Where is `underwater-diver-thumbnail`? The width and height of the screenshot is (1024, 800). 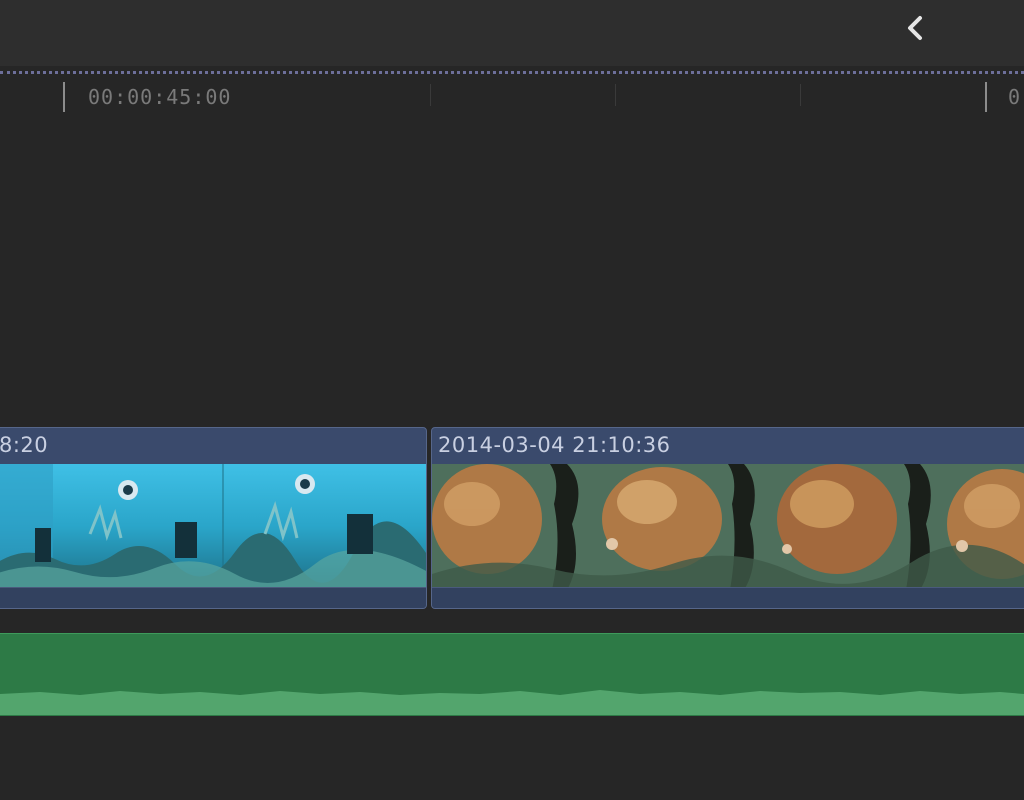 underwater-diver-thumbnail is located at coordinates (213, 527).